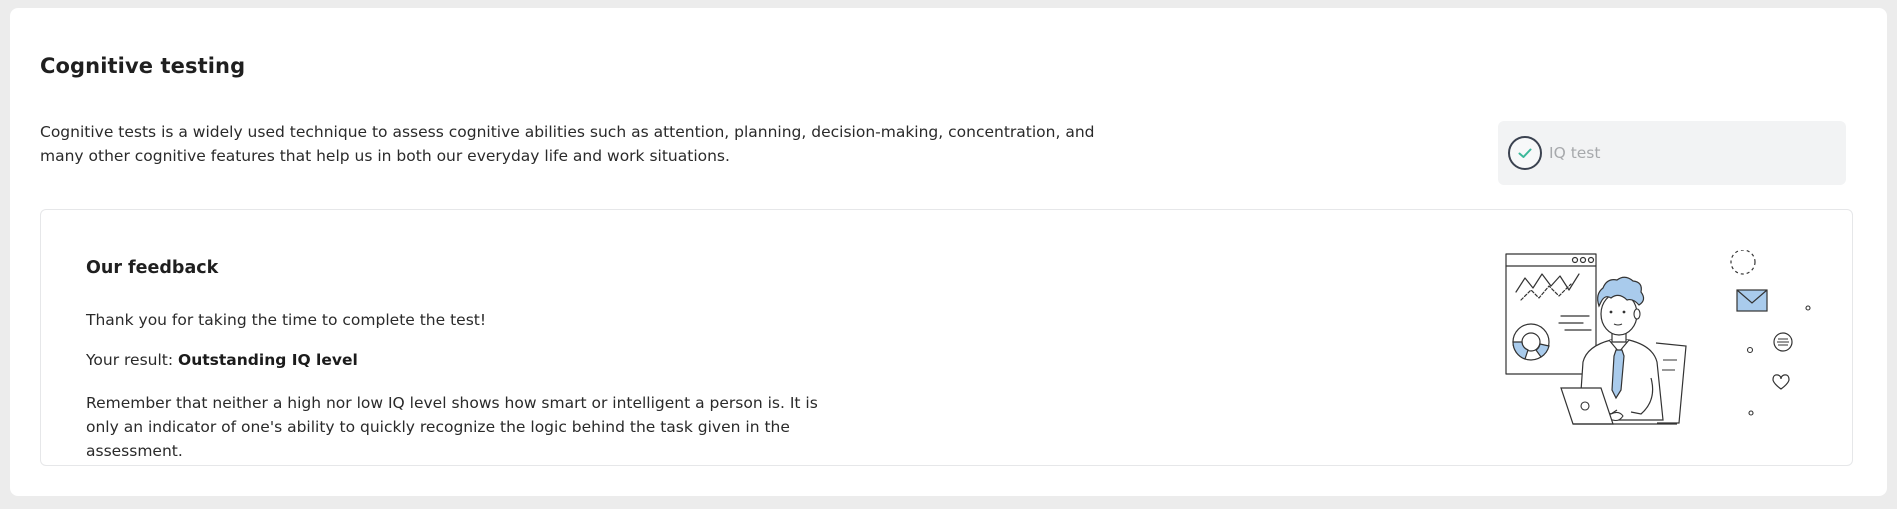 The height and width of the screenshot is (509, 1897). Describe the element at coordinates (132, 360) in the screenshot. I see `result-label: Your result:` at that location.